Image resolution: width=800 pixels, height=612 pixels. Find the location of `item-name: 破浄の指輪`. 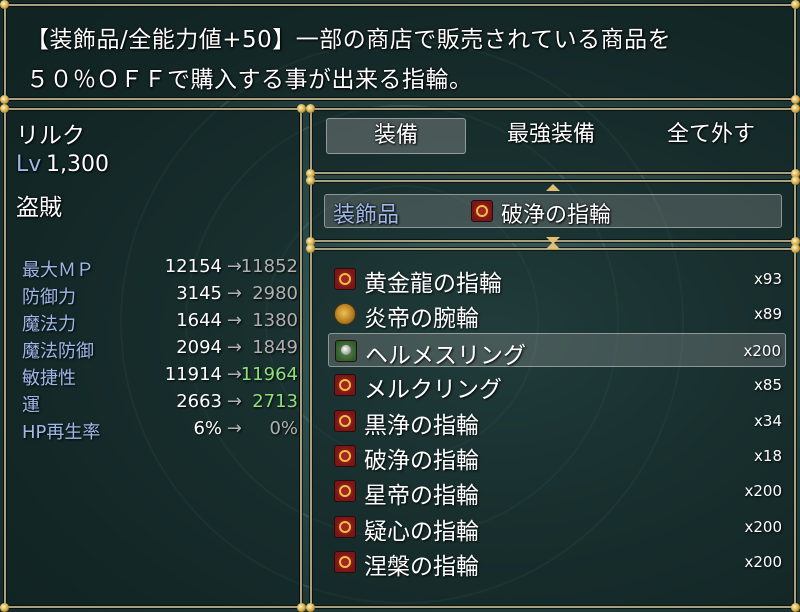

item-name: 破浄の指輪 is located at coordinates (421, 461).